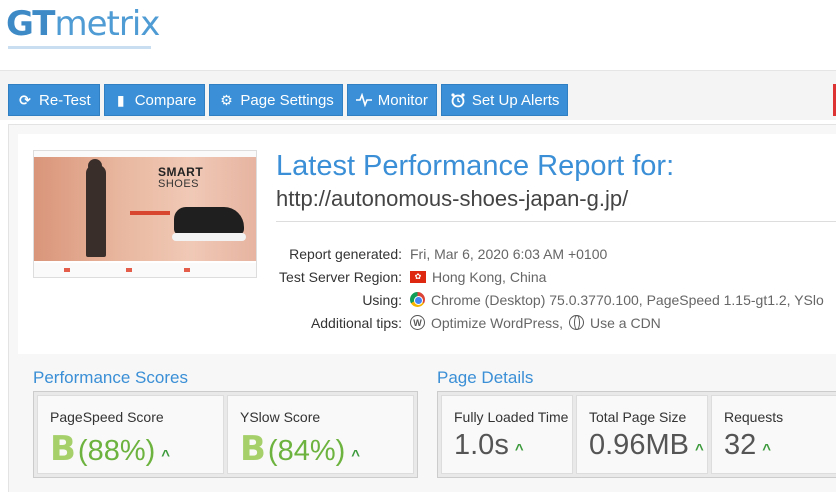 Image resolution: width=836 pixels, height=492 pixels. I want to click on monitor-label: Monitor, so click(402, 100).